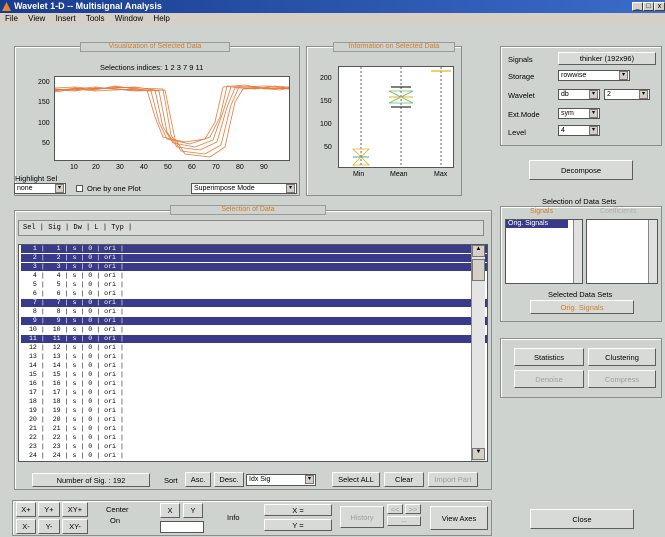 Image resolution: width=665 pixels, height=537 pixels. I want to click on table-row: 23 | 23 | s | 0 | ori |, so click(254, 447).